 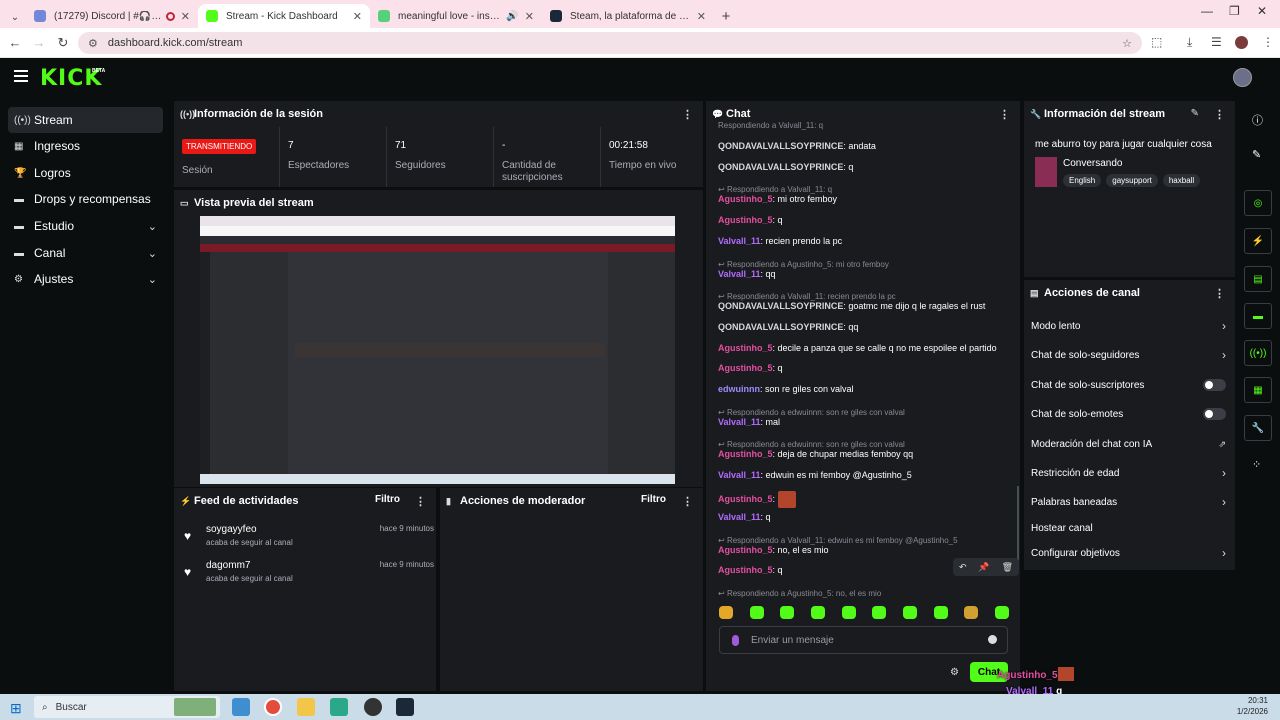 I want to click on edit-pencil-icon: ✎, so click(x=1195, y=113).